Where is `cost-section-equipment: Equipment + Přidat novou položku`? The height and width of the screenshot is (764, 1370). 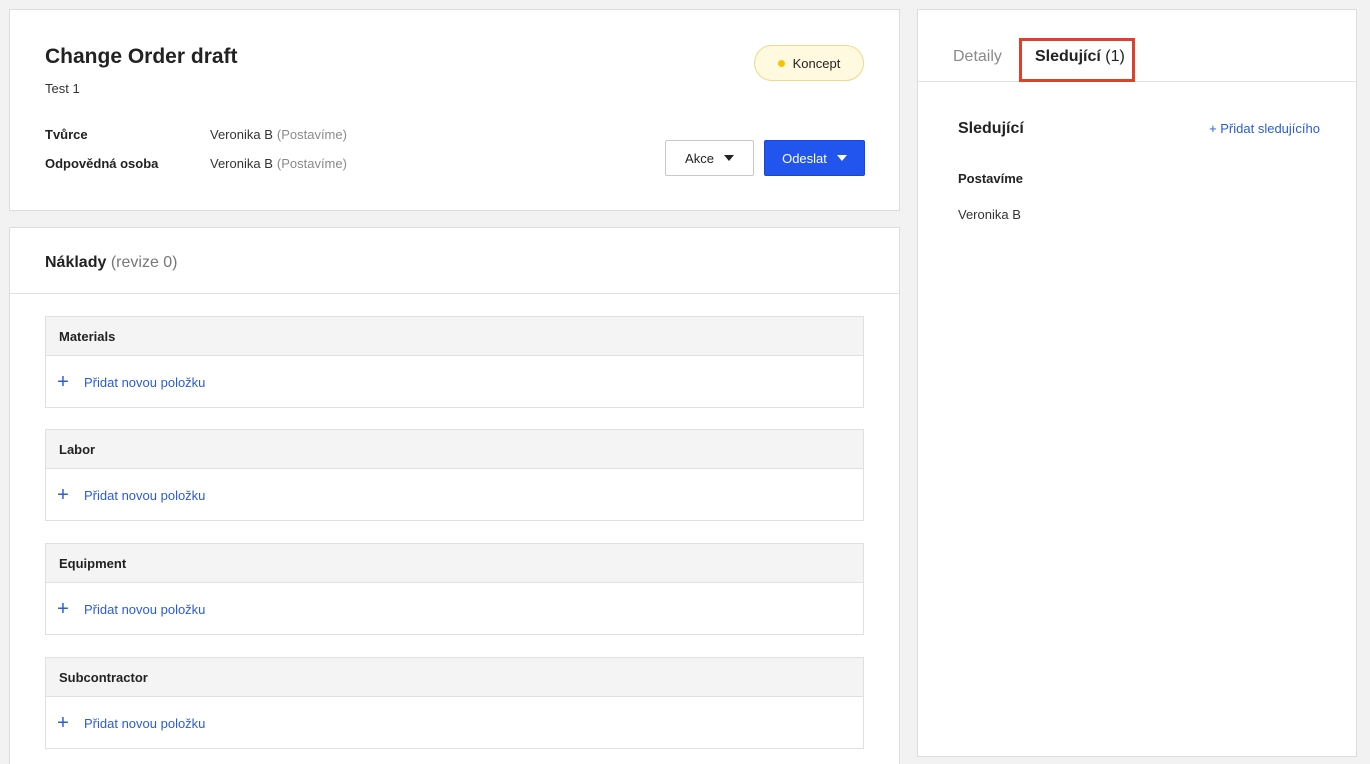
cost-section-equipment: Equipment + Přidat novou položku is located at coordinates (454, 589).